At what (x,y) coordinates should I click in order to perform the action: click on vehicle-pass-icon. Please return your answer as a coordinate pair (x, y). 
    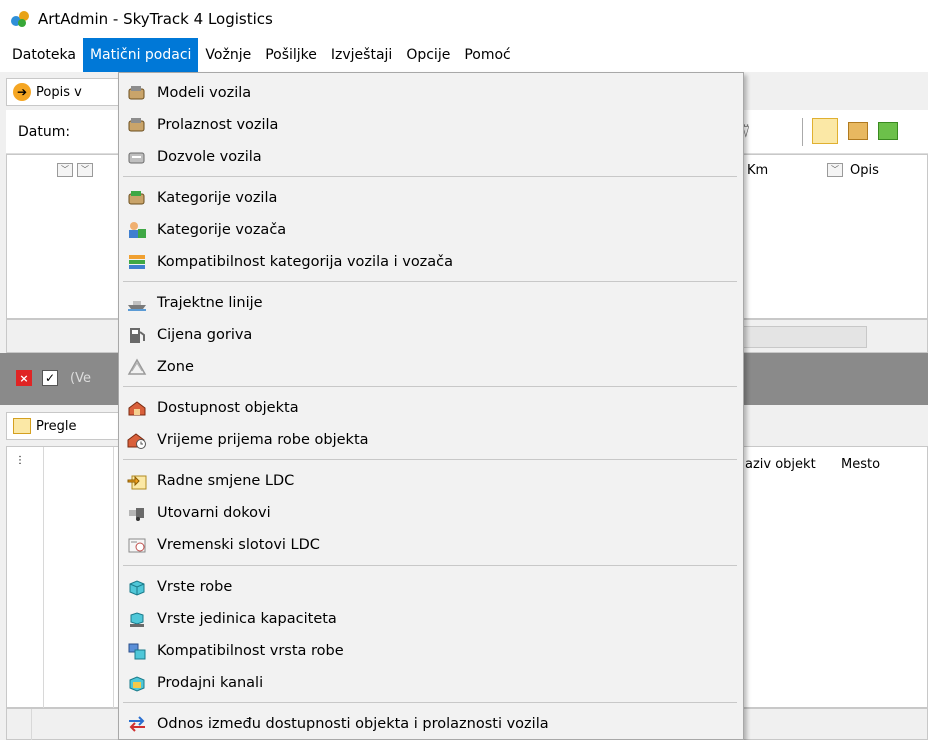
    Looking at the image, I should click on (137, 125).